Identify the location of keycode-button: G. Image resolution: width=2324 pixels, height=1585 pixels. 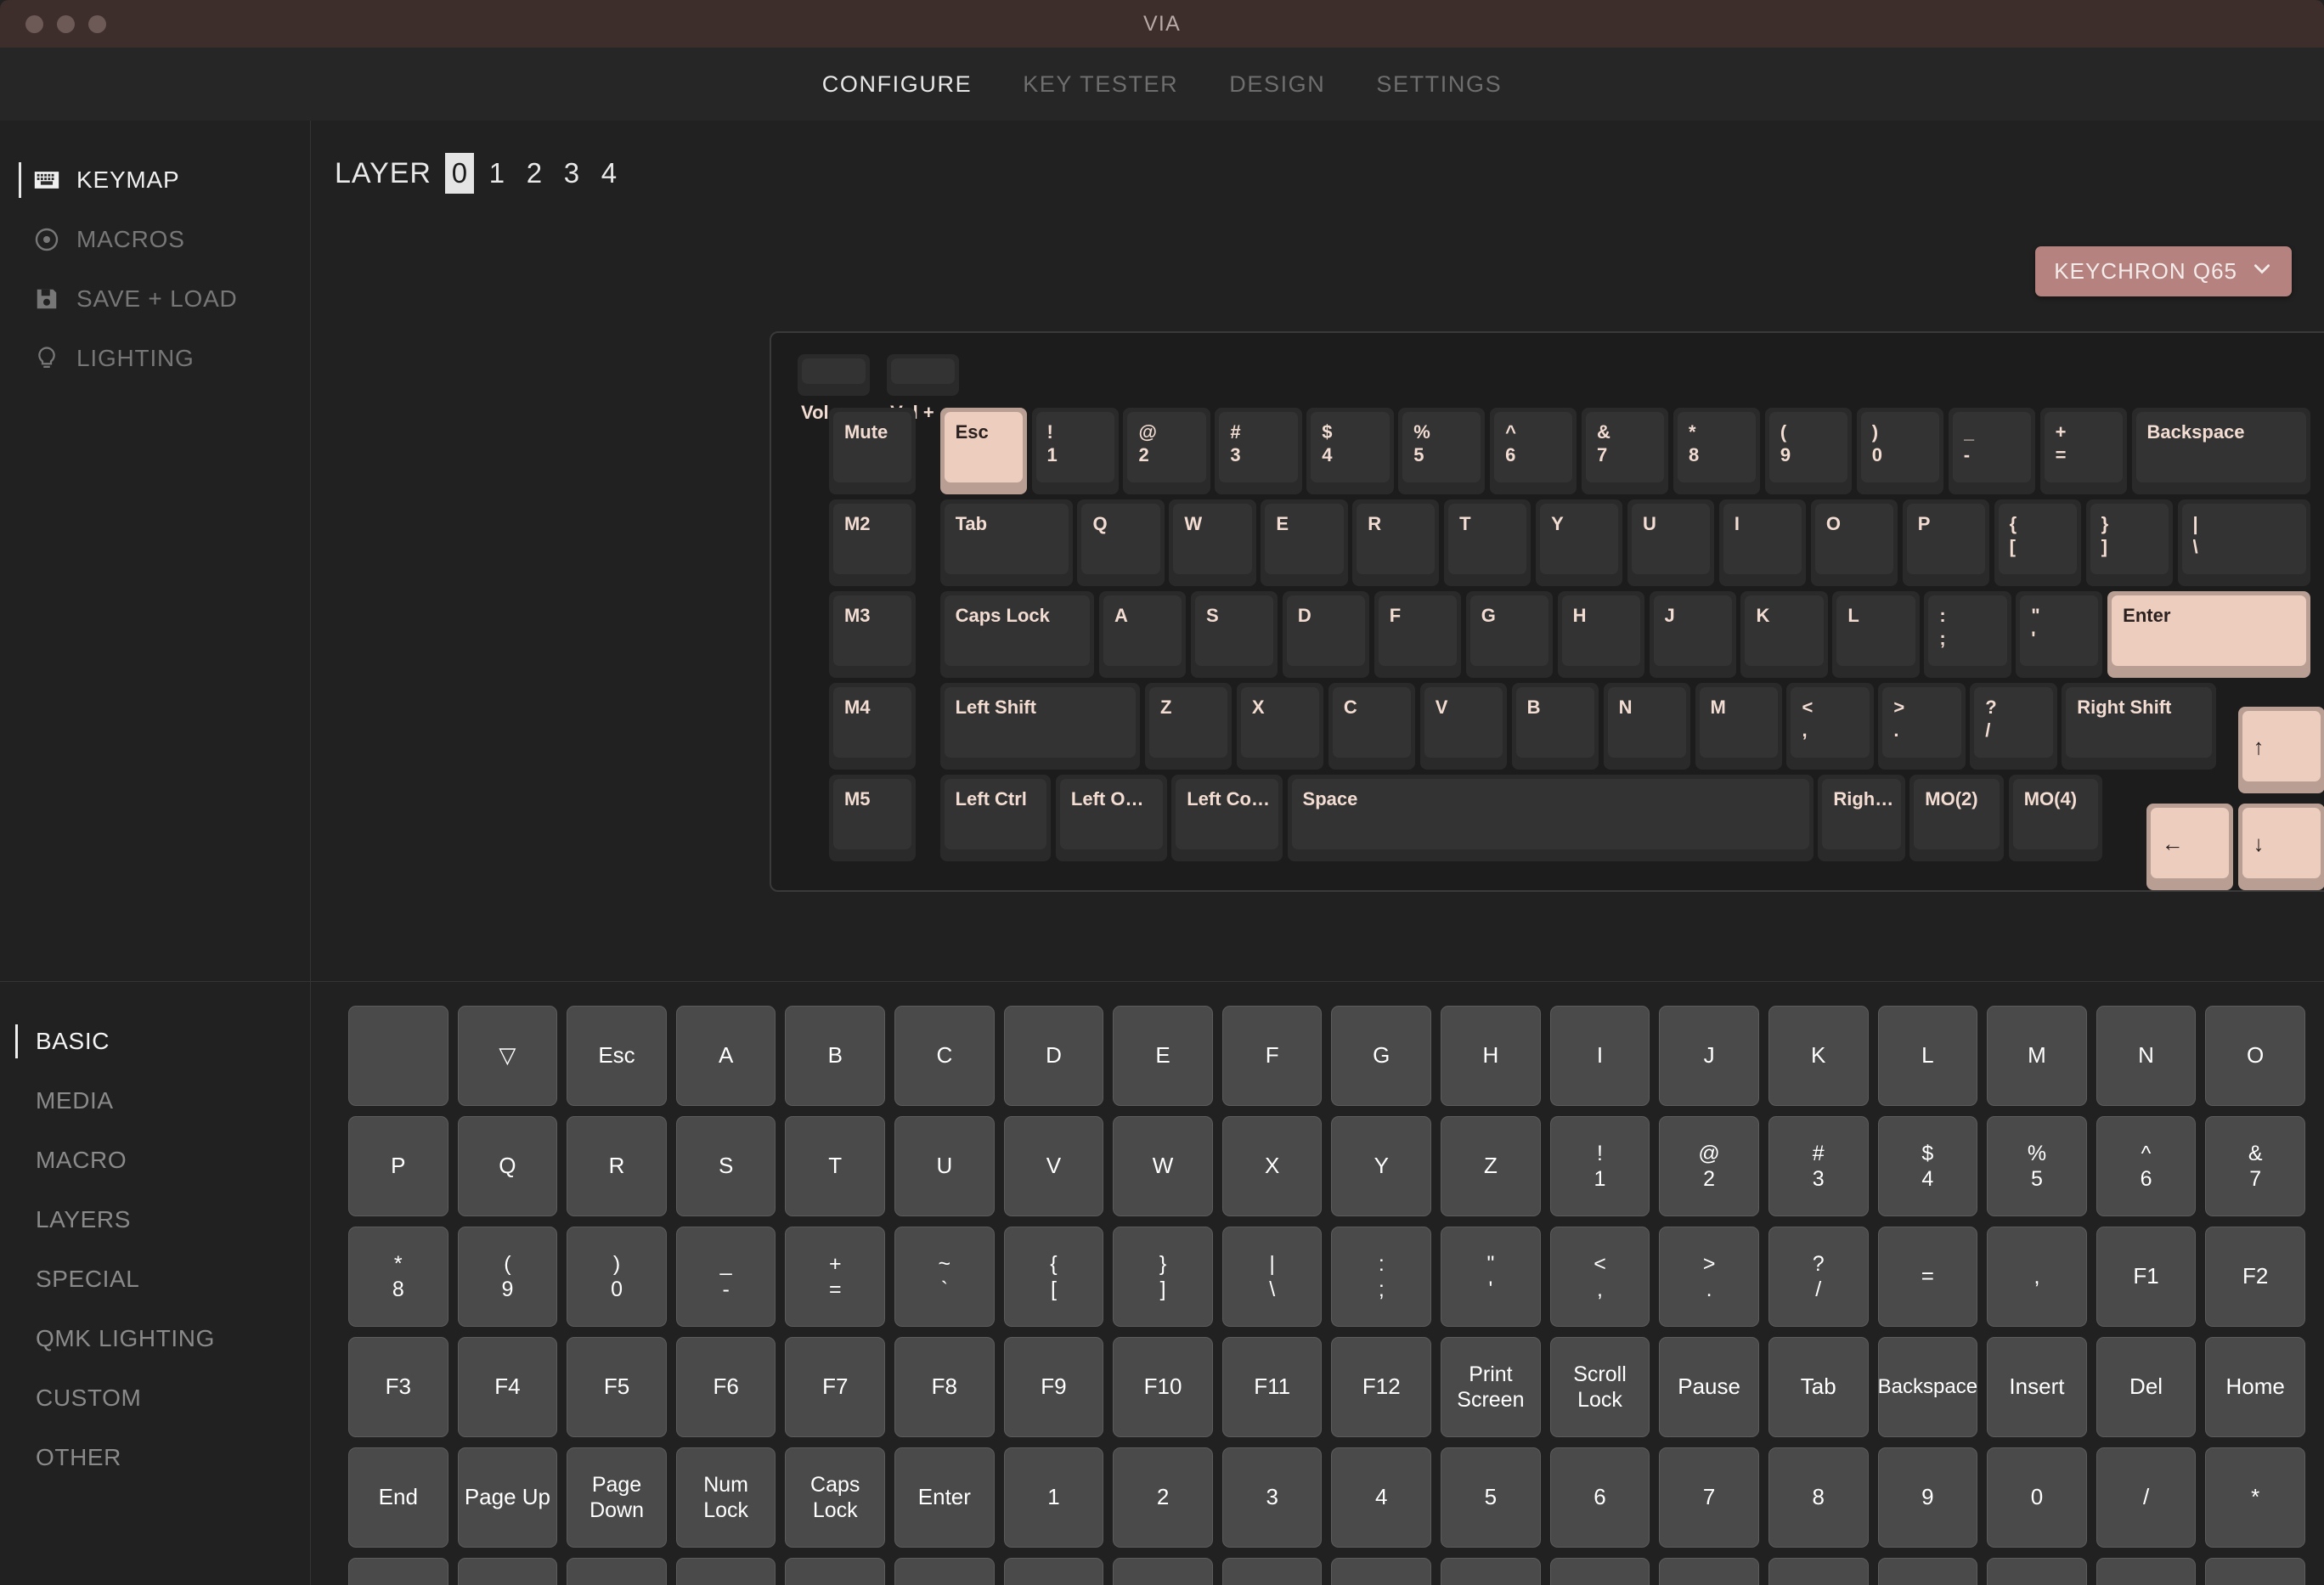
(1382, 1056).